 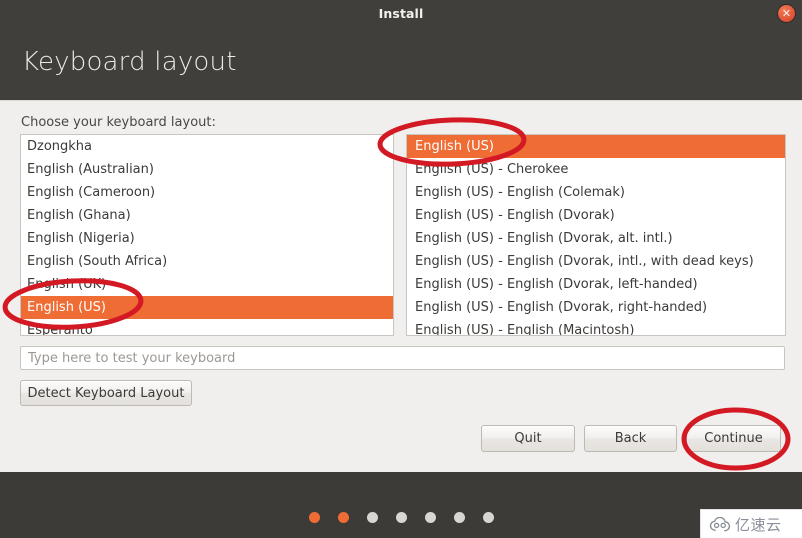 I want to click on choose-layout-label: Choose your keyboard layout:, so click(x=118, y=122).